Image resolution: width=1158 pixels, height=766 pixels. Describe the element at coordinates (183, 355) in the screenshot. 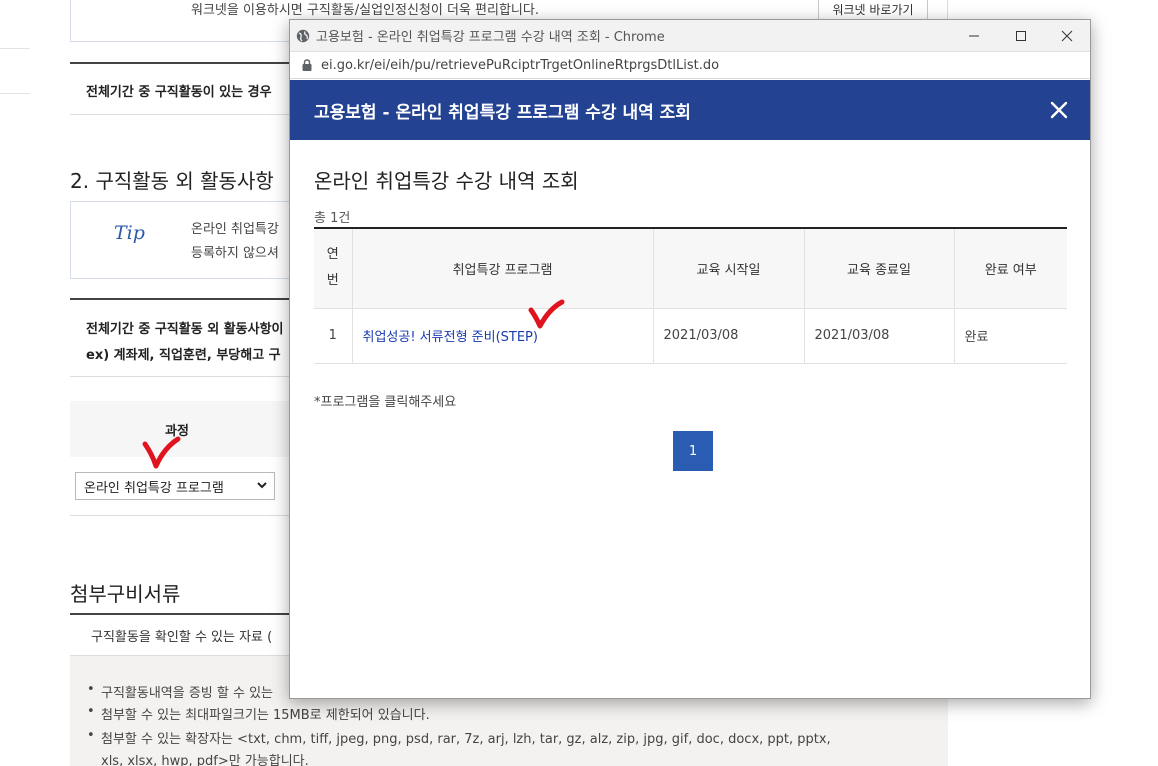

I see `period-row-other-activity-example: ex) 계좌제, 직업훈련, 부당해고 구` at that location.